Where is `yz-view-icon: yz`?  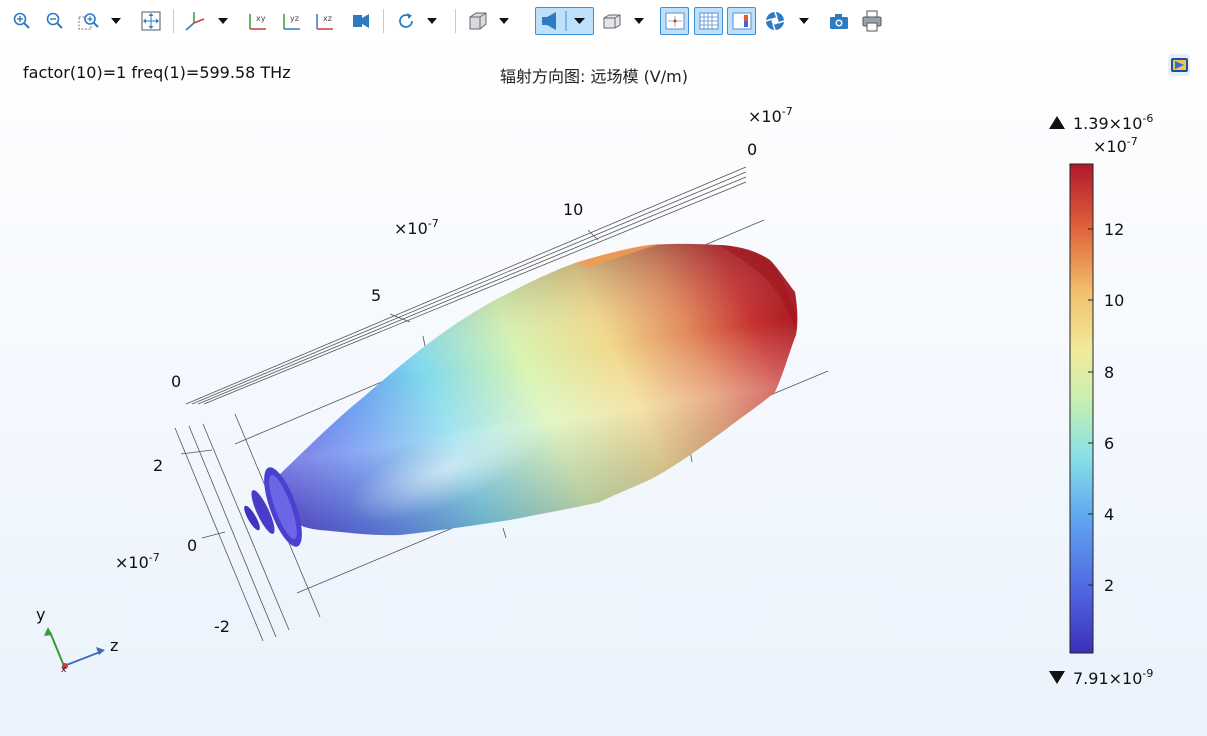
yz-view-icon: yz is located at coordinates (291, 22).